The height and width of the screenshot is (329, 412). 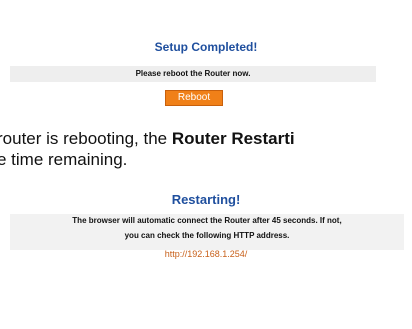 What do you see at coordinates (206, 199) in the screenshot?
I see `restarting-title: Restarting!` at bounding box center [206, 199].